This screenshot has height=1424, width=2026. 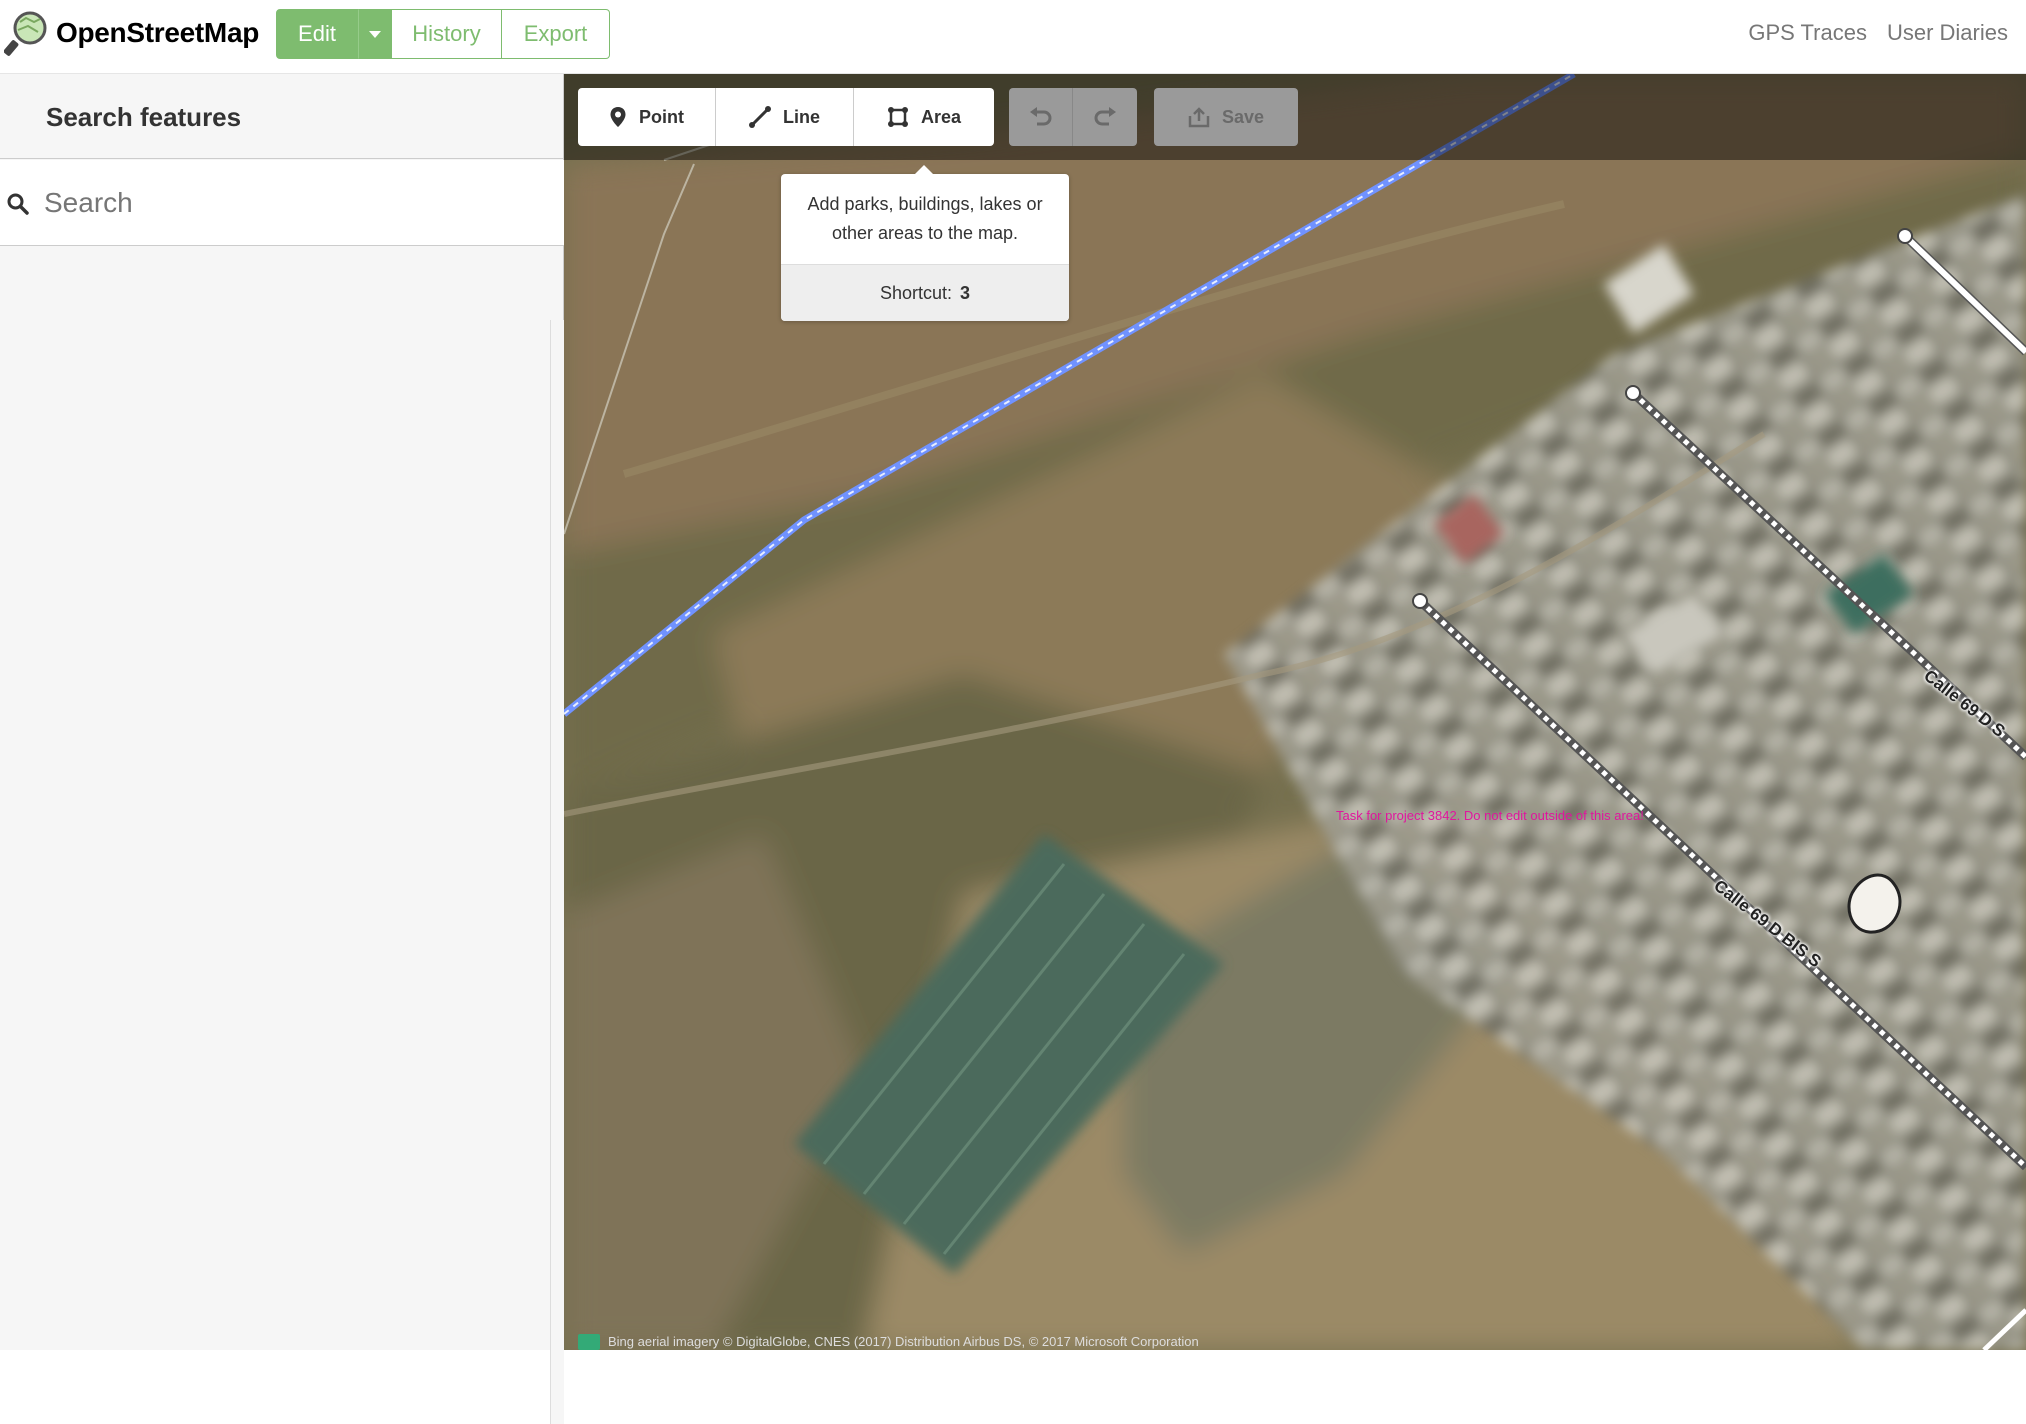 I want to click on export-tab: Export, so click(x=556, y=34).